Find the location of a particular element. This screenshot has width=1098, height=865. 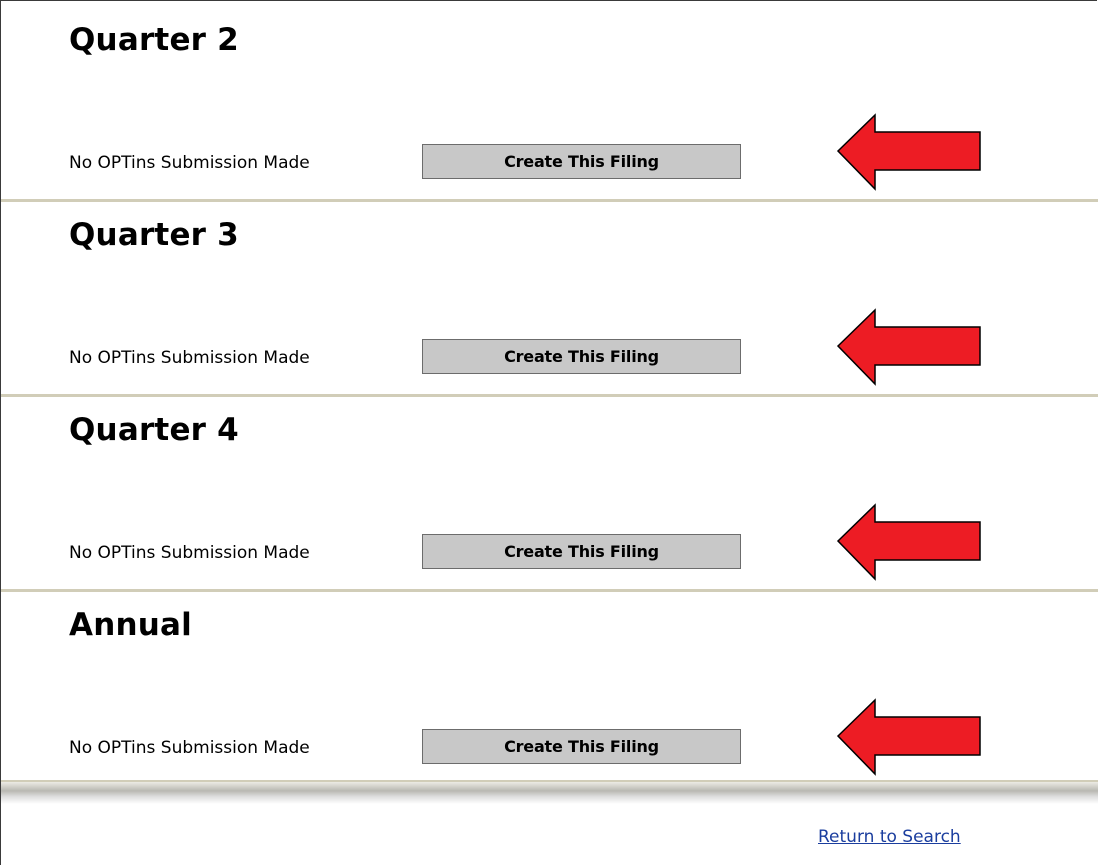

section-title: Quarter 4 is located at coordinates (154, 430).